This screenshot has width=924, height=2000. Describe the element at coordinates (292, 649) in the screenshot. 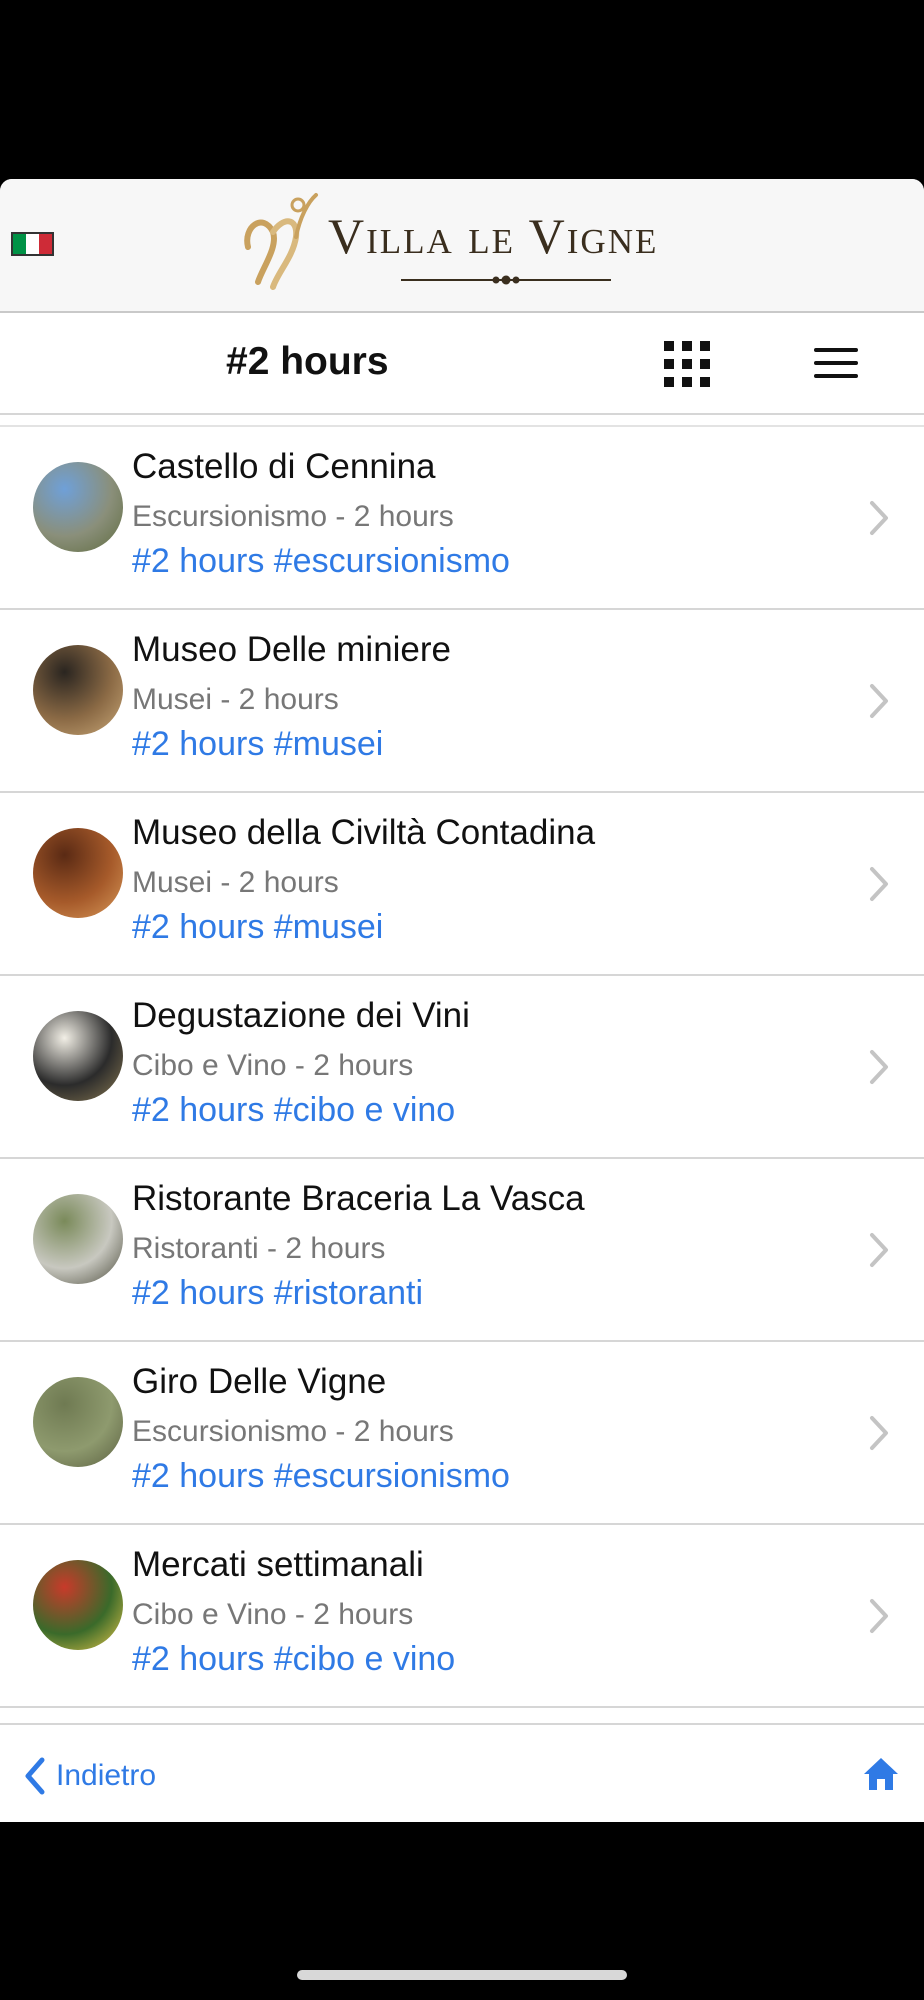

I see `item-title: Museo Delle miniere` at that location.